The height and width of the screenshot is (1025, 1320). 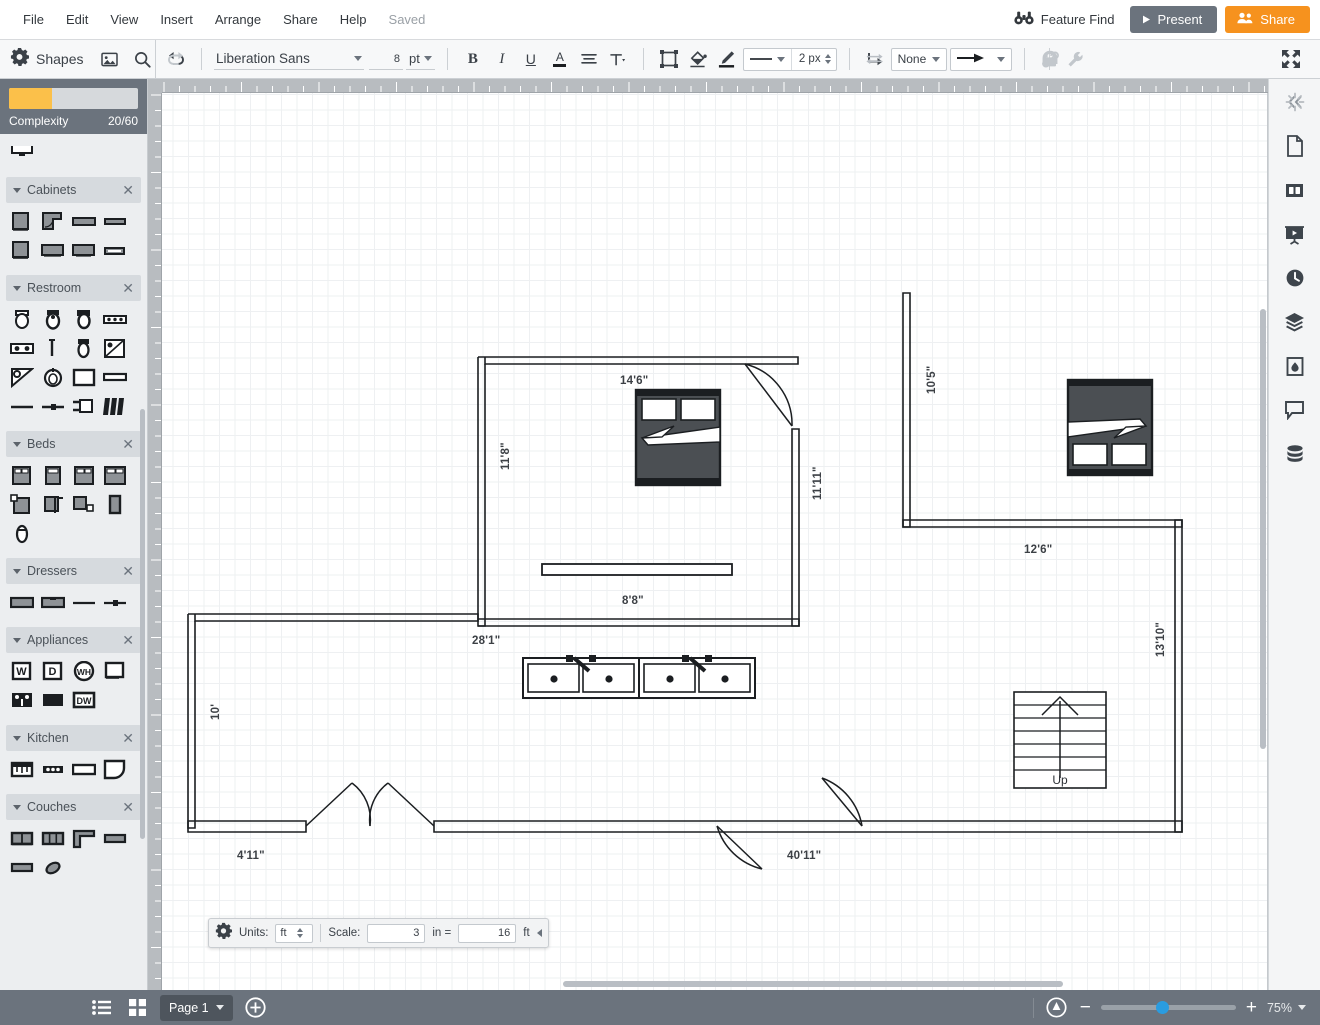 What do you see at coordinates (114, 769) in the screenshot?
I see `shape-kitchen-corner-counter` at bounding box center [114, 769].